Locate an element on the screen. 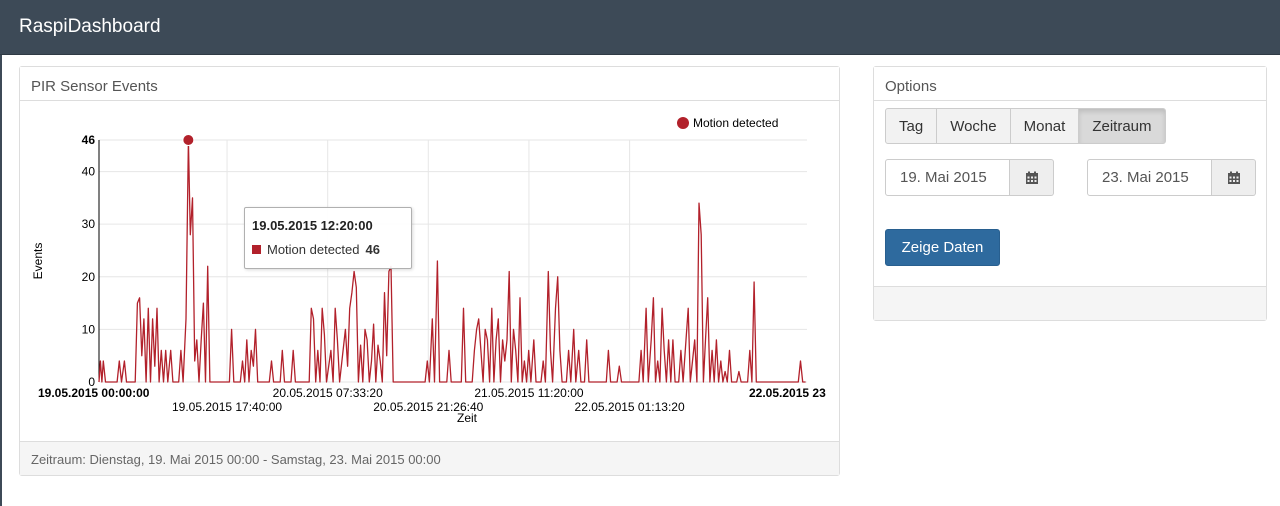 The image size is (1280, 506). x-tick-label: 19.05.2015 00:00:00 is located at coordinates (94, 393).